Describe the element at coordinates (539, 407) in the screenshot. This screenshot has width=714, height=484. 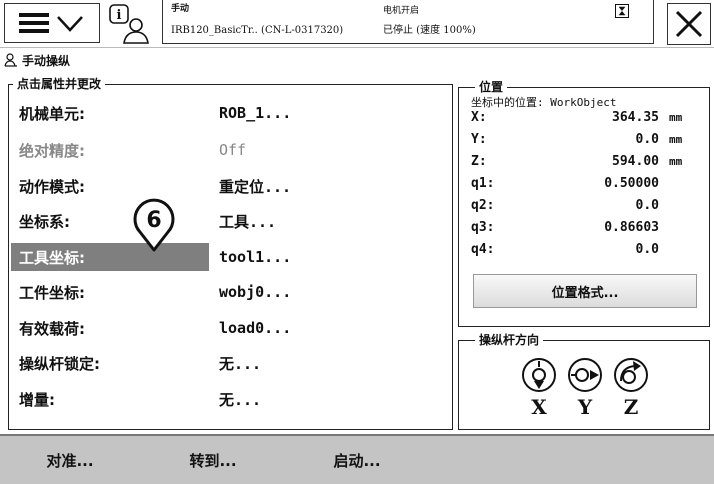
I see `axis-label: X` at that location.